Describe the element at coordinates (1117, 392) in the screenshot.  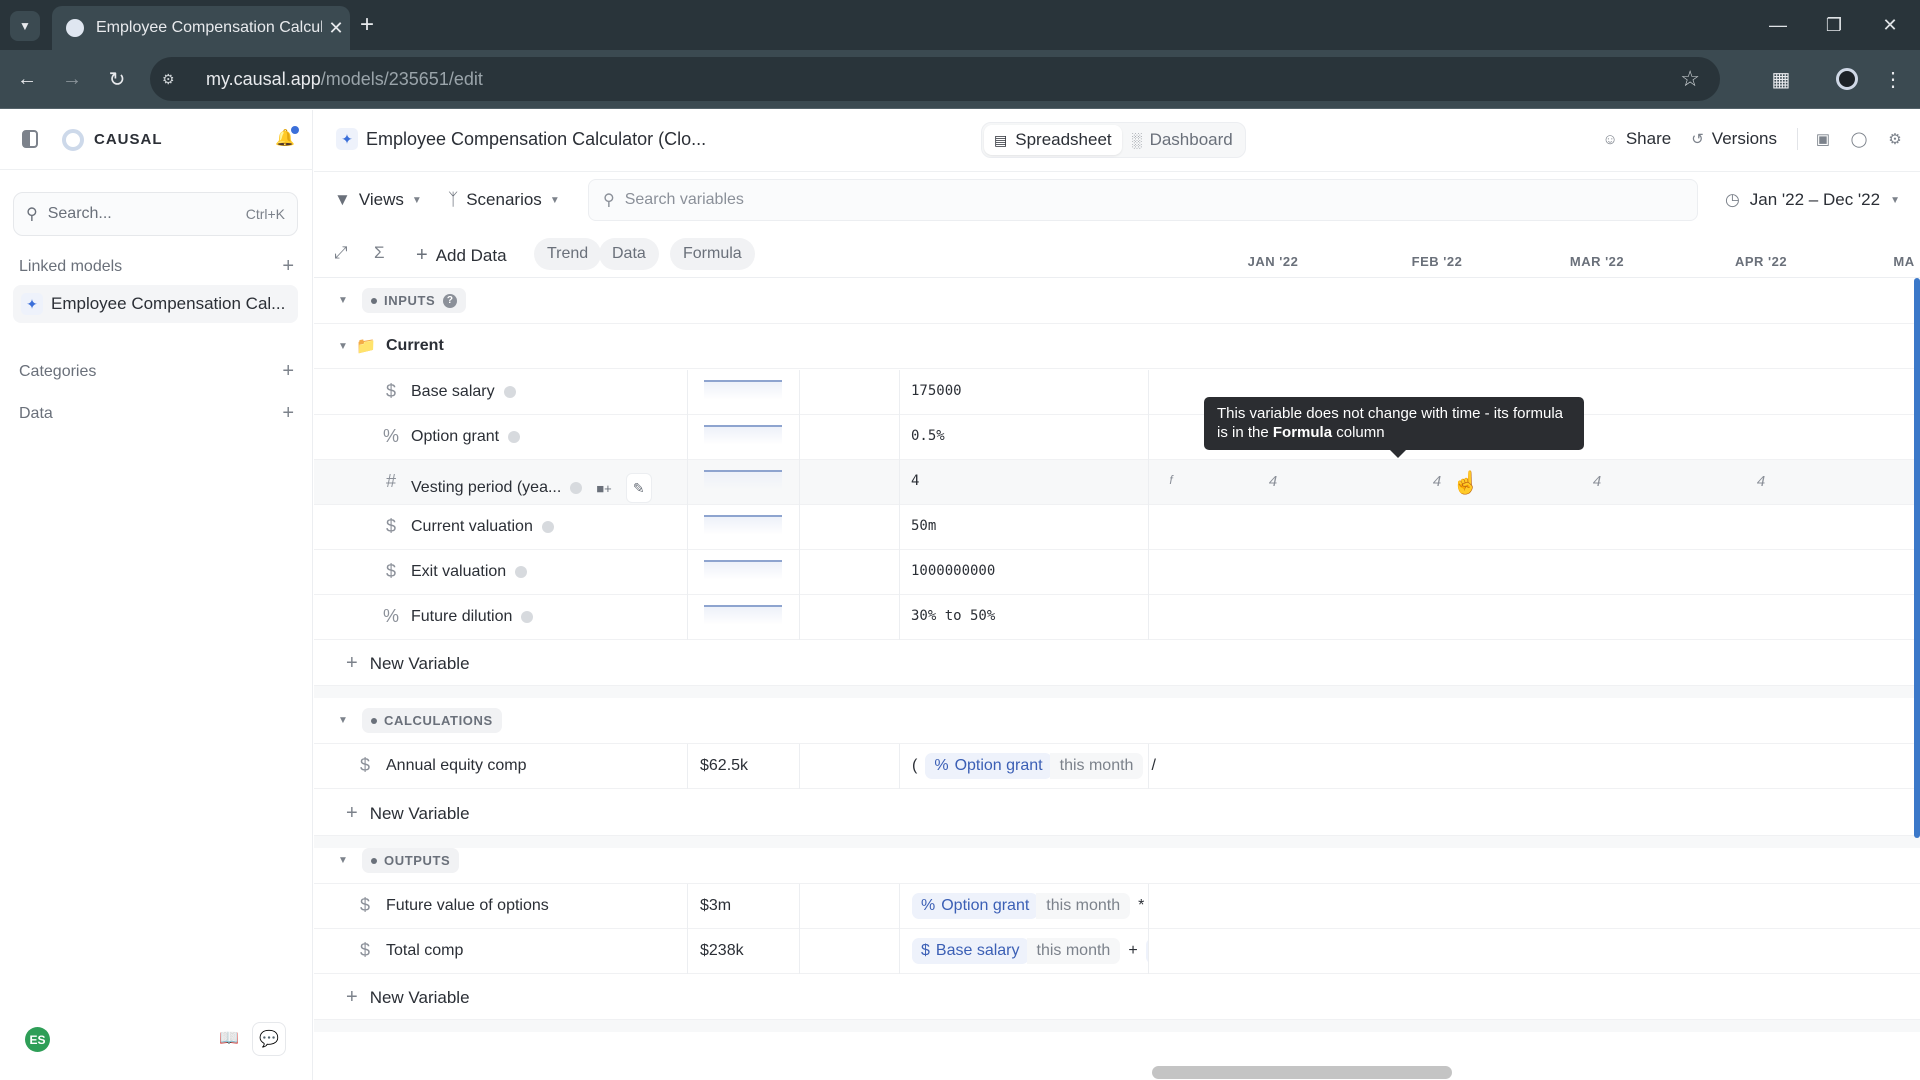
I see `variable-row: $ Base salary 175000` at that location.